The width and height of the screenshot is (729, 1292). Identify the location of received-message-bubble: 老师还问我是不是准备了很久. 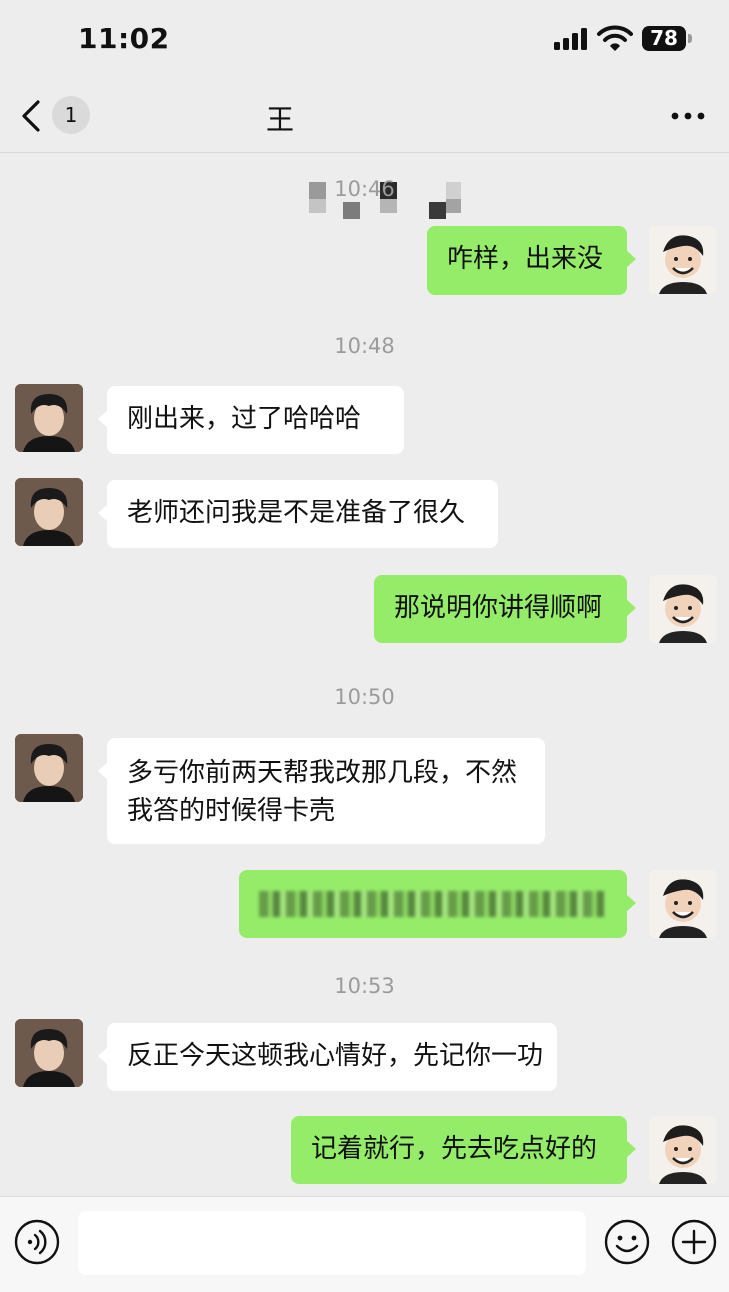
(298, 514).